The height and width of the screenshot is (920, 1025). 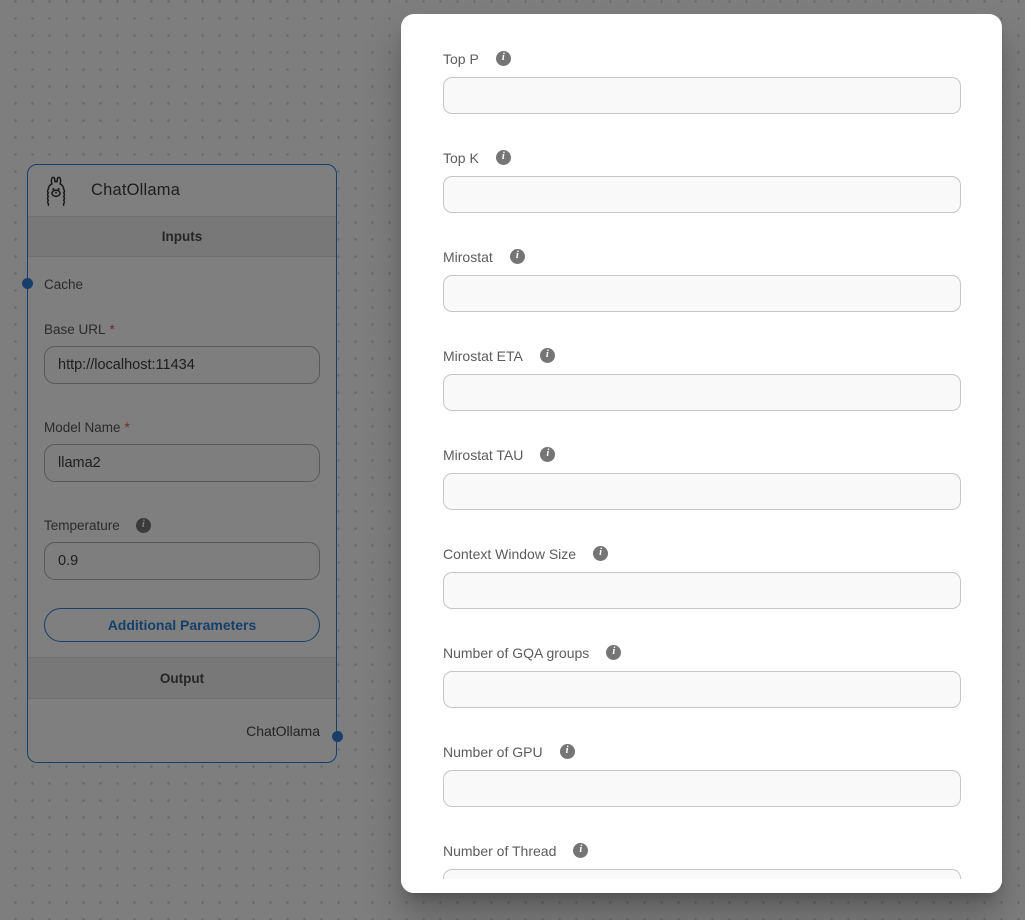 I want to click on top-k-label: Top K, so click(x=461, y=157).